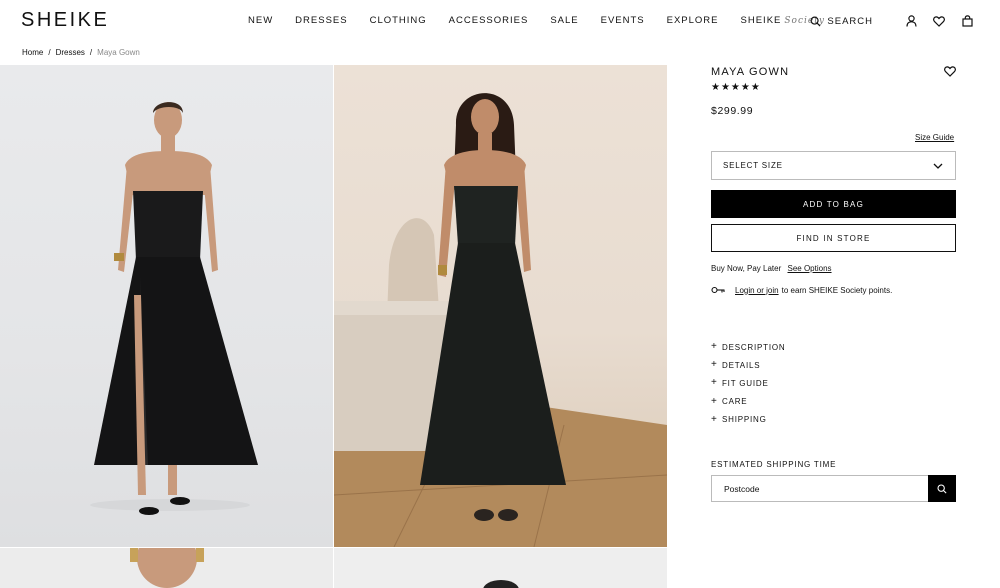 This screenshot has height=588, width=1000. Describe the element at coordinates (774, 464) in the screenshot. I see `estimated-shipping-label: ESTIMATED SHIPPING TIME` at that location.